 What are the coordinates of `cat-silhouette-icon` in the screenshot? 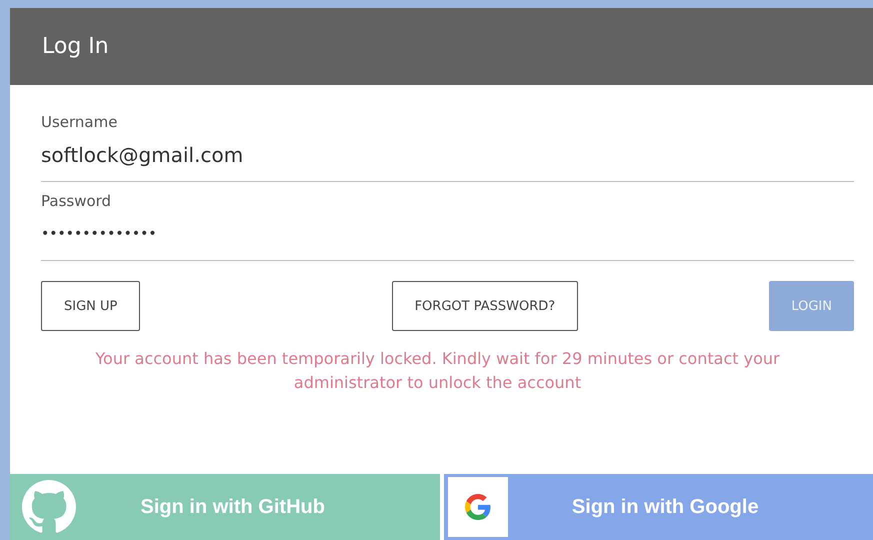 It's located at (49, 507).